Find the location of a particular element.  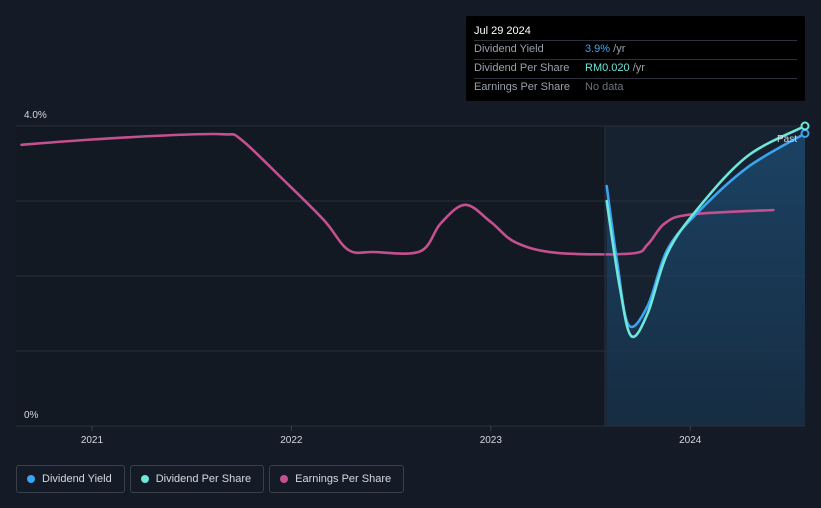

tooltip-label: Dividend Per Share is located at coordinates (522, 68).